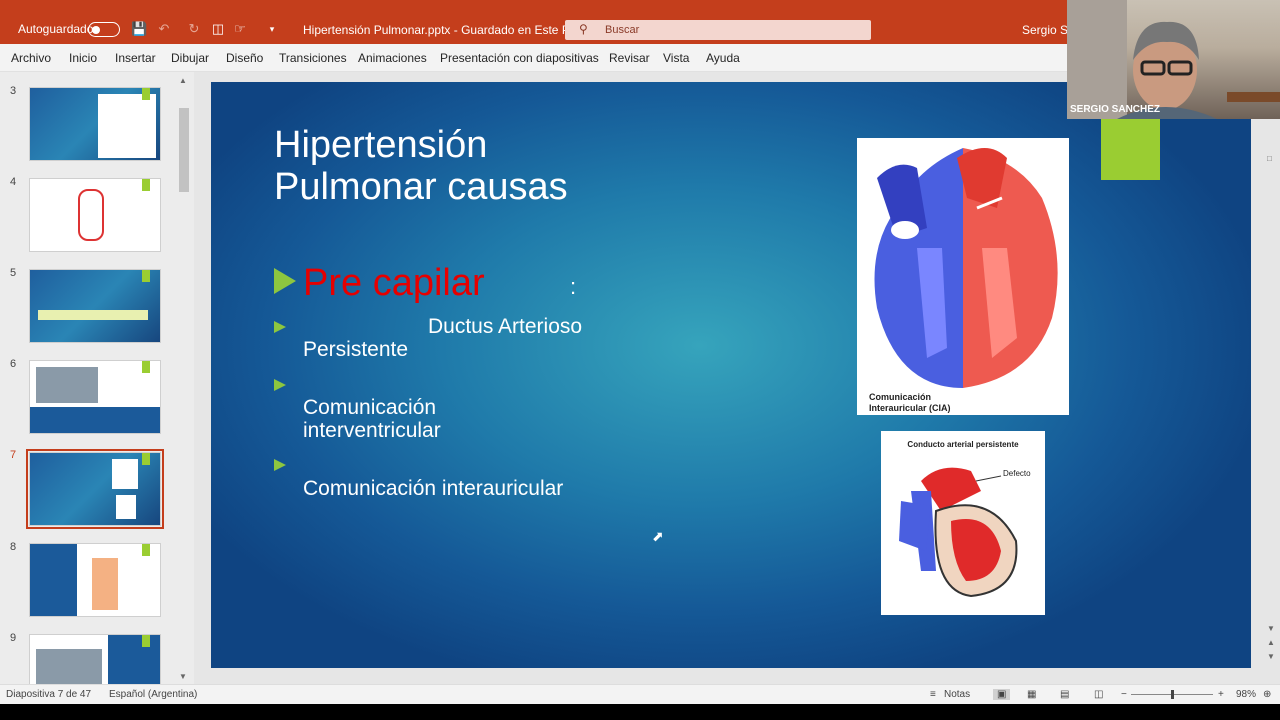 The image size is (1280, 720). What do you see at coordinates (48, 694) in the screenshot?
I see `slide-counter: Diapositiva 7 de 47` at bounding box center [48, 694].